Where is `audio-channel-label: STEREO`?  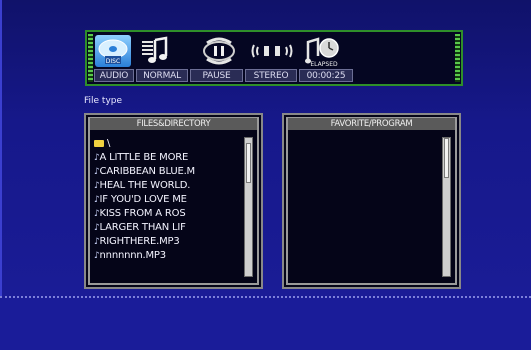
audio-channel-label: STEREO is located at coordinates (271, 75).